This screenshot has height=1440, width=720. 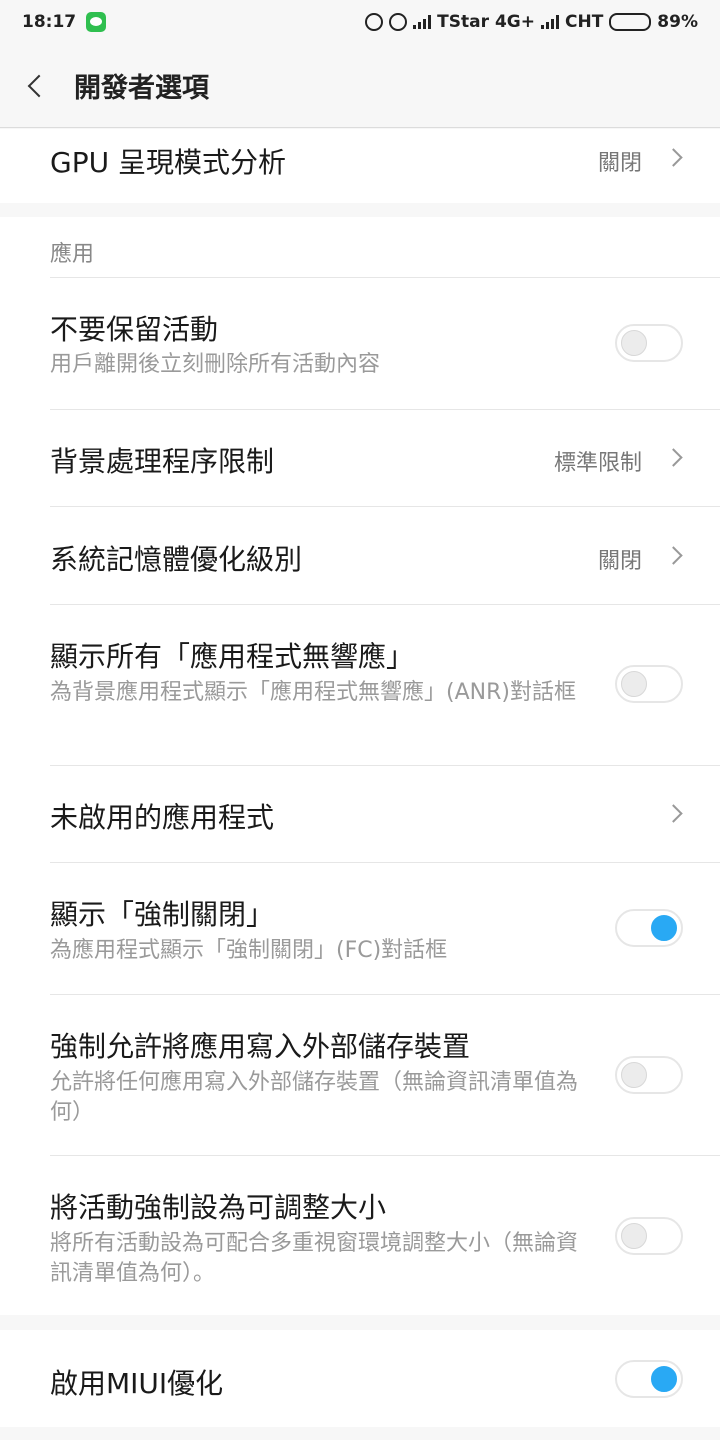 I want to click on carrier2-label: CHT, so click(x=584, y=22).